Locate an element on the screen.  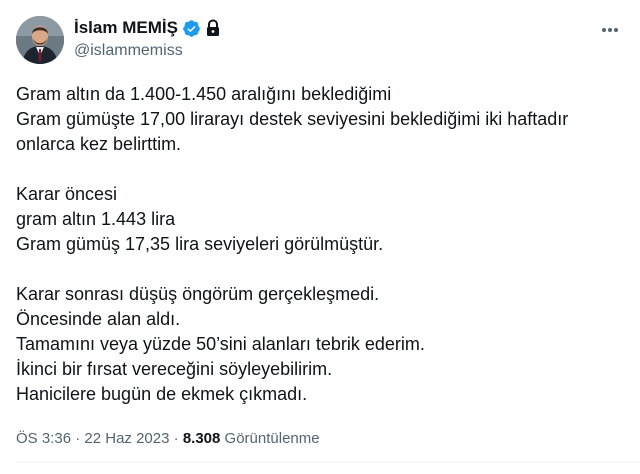
tweet-text-line: Hanicilere bugün de ekmek çıkmadı. is located at coordinates (162, 394).